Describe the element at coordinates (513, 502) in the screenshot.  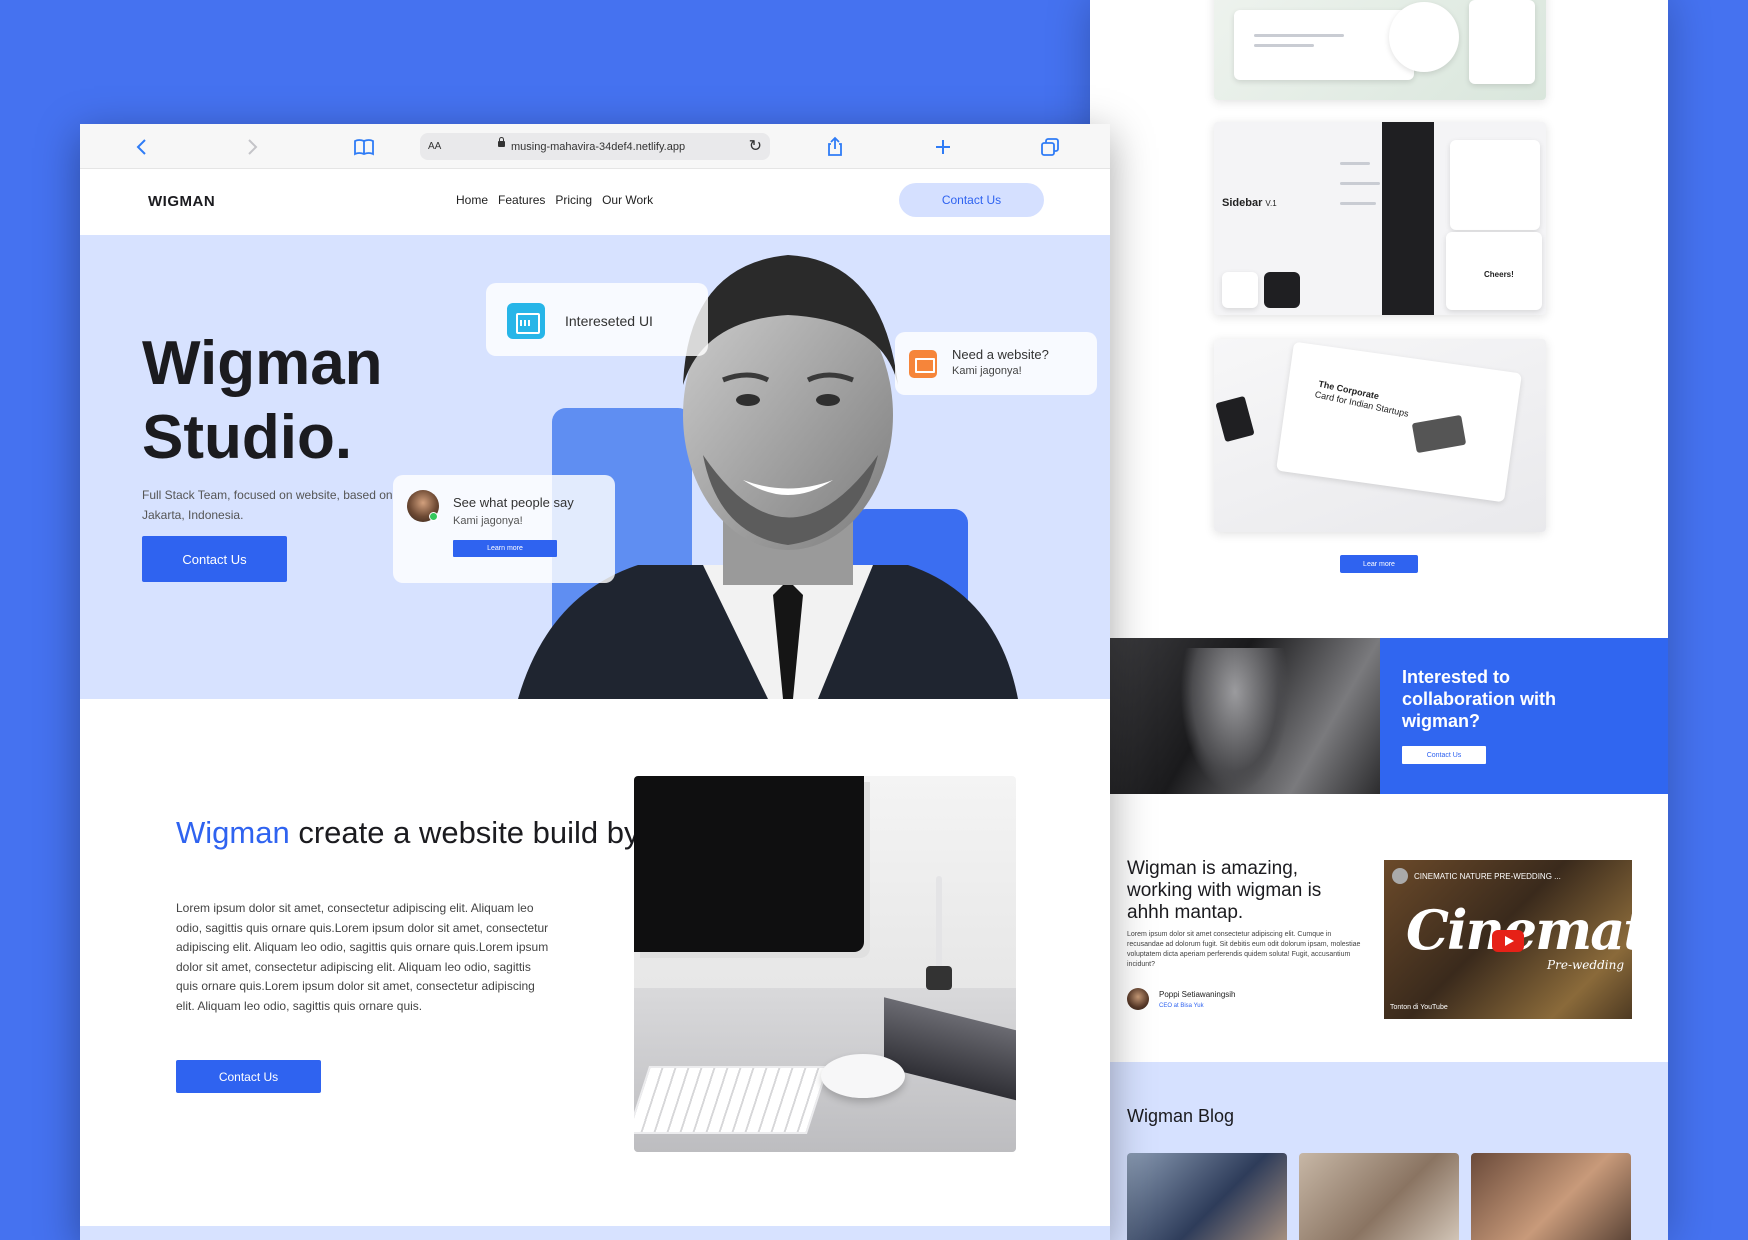
I see `testimonial-card-title: See what people say` at that location.